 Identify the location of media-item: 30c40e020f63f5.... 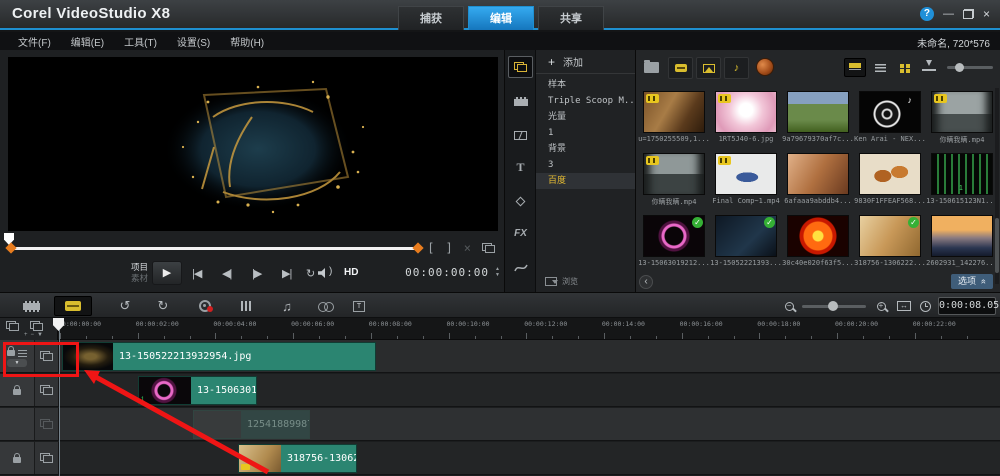
(818, 243).